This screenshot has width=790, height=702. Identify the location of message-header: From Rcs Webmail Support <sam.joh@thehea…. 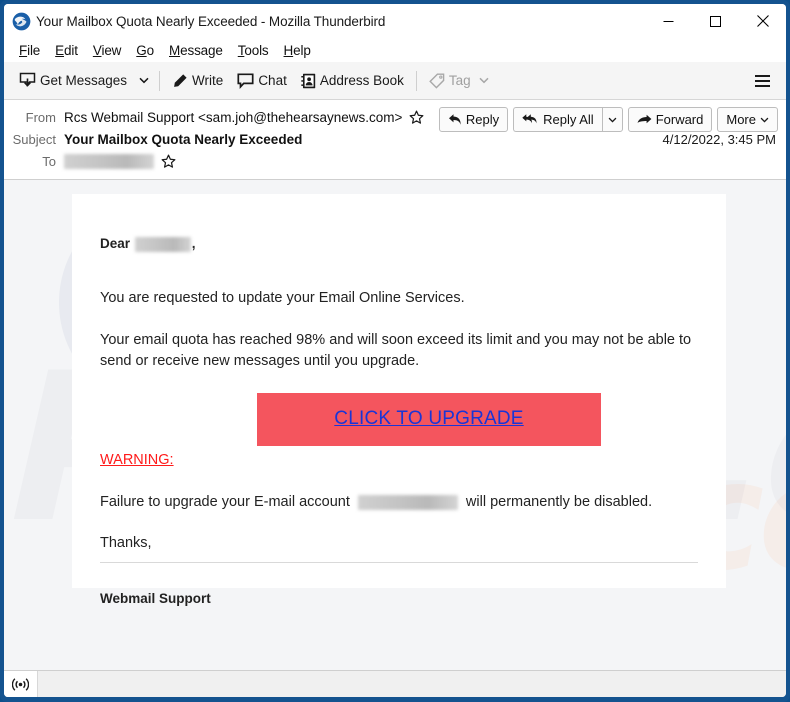
(395, 140).